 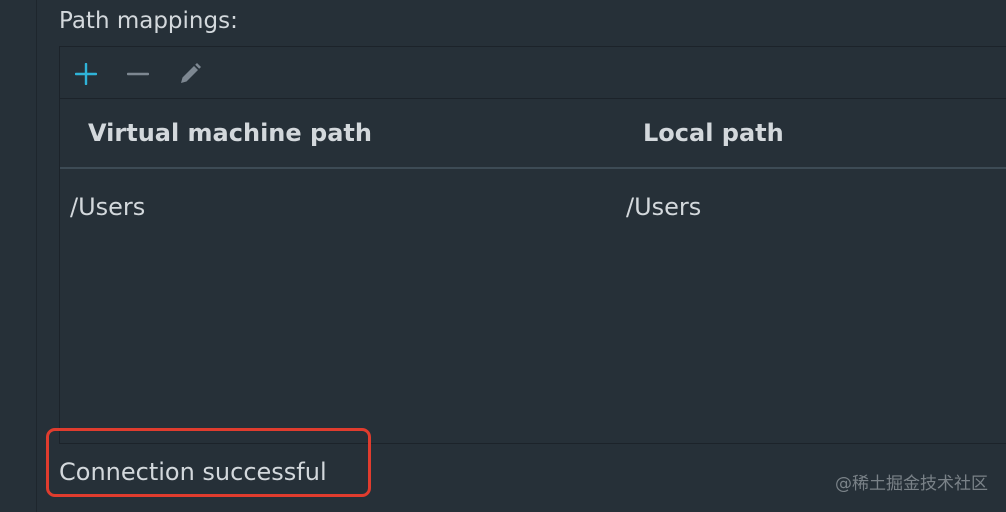 I want to click on column-header-vm-path: Virtual machine path, so click(x=230, y=133).